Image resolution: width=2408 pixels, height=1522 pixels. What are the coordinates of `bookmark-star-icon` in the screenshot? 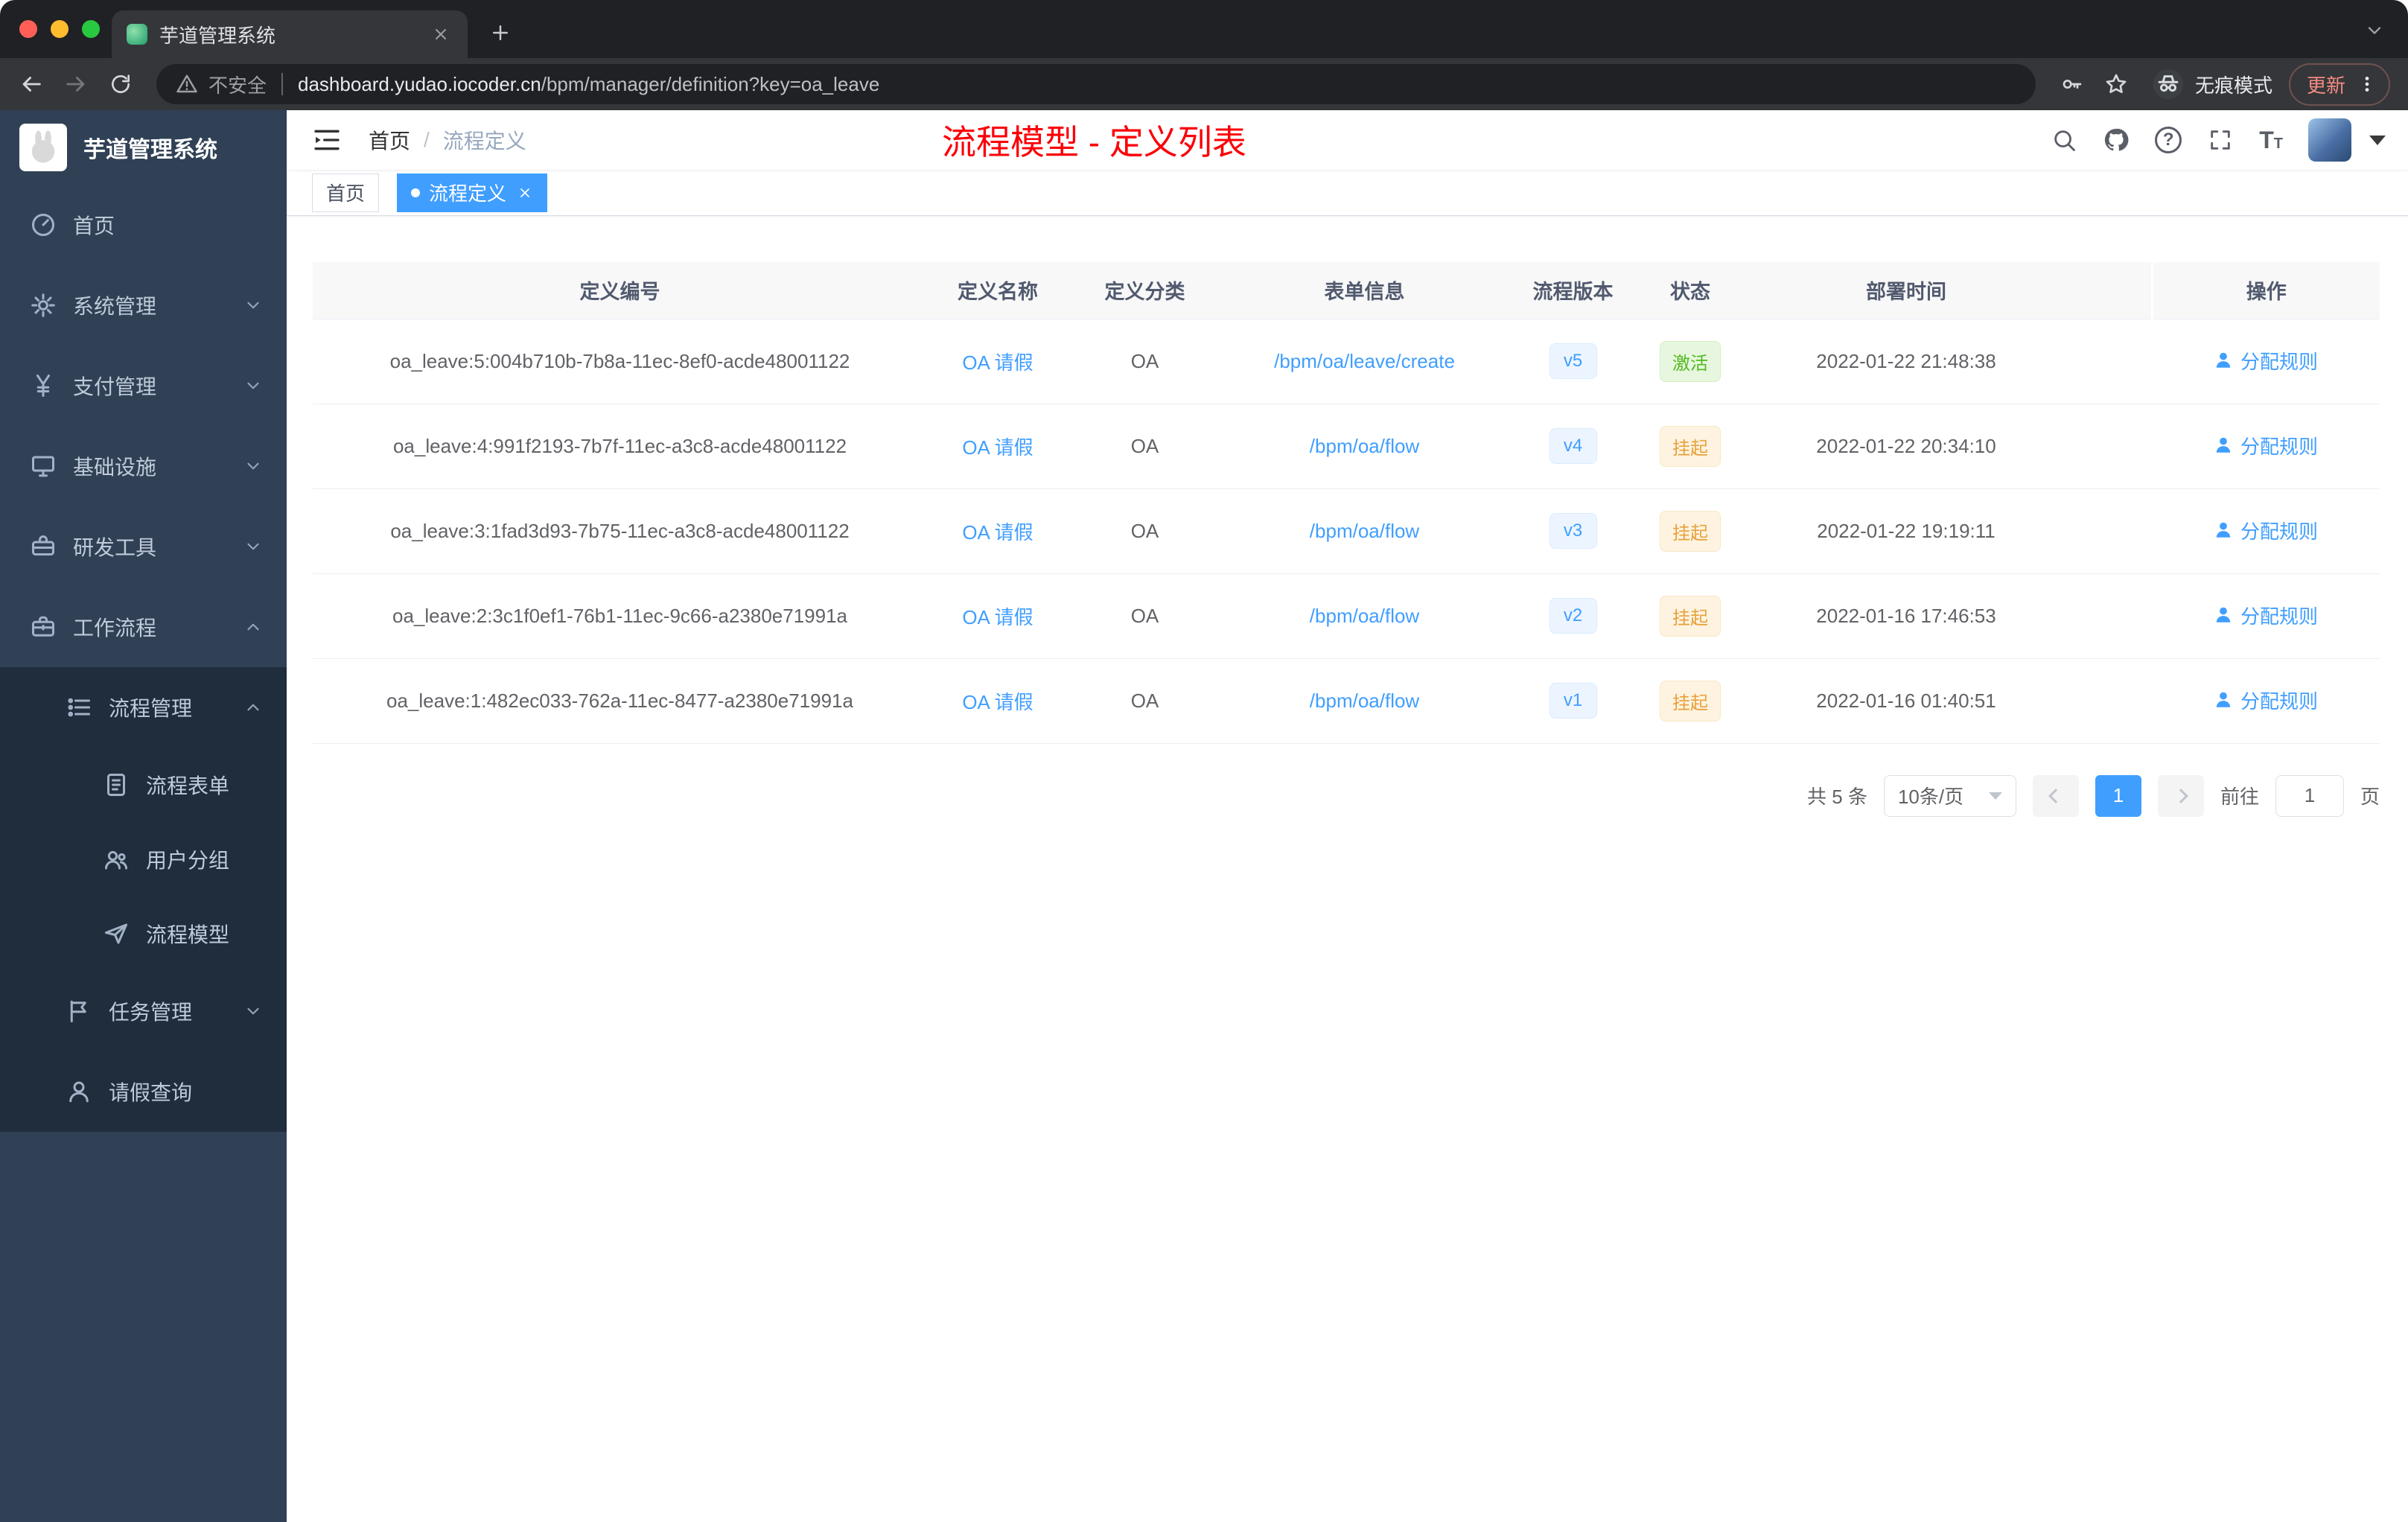 It's located at (2116, 84).